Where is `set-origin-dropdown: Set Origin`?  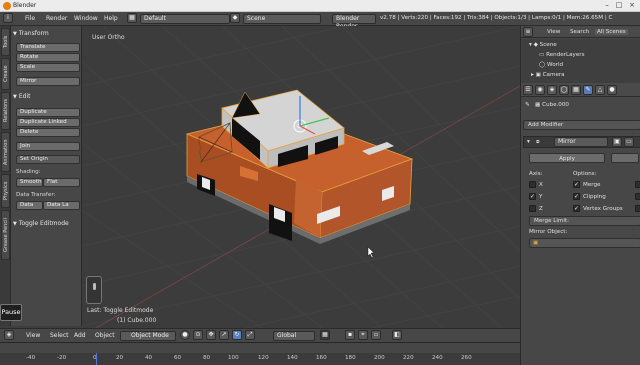 set-origin-dropdown: Set Origin is located at coordinates (48, 159).